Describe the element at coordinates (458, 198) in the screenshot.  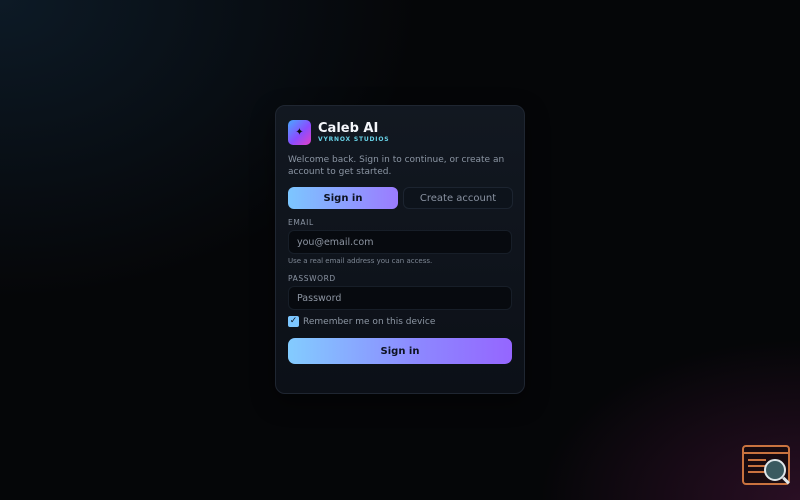
I see `tab-create-account: Create account` at that location.